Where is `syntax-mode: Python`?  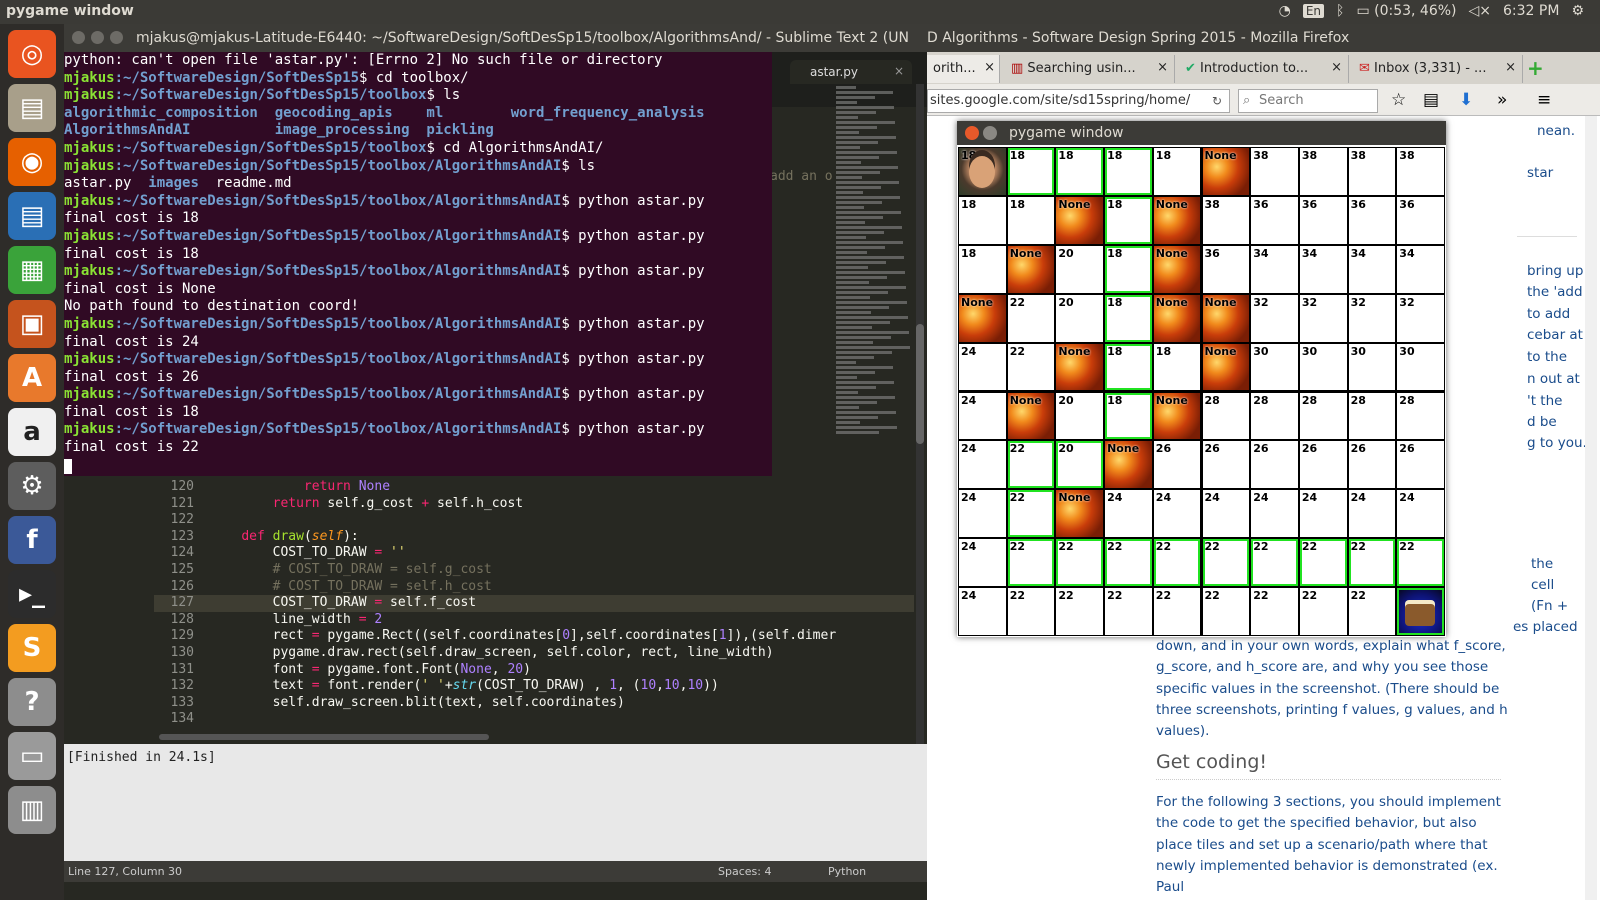 syntax-mode: Python is located at coordinates (847, 871).